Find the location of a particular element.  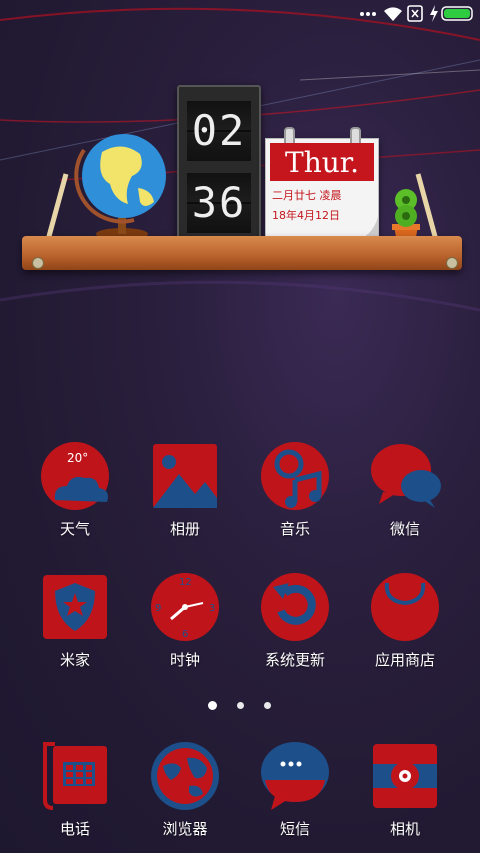

app-mijia: 米家 is located at coordinates (75, 620).